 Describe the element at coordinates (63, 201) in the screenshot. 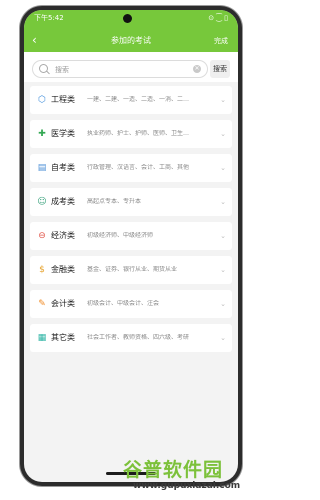

I see `category-label: 成考类` at that location.